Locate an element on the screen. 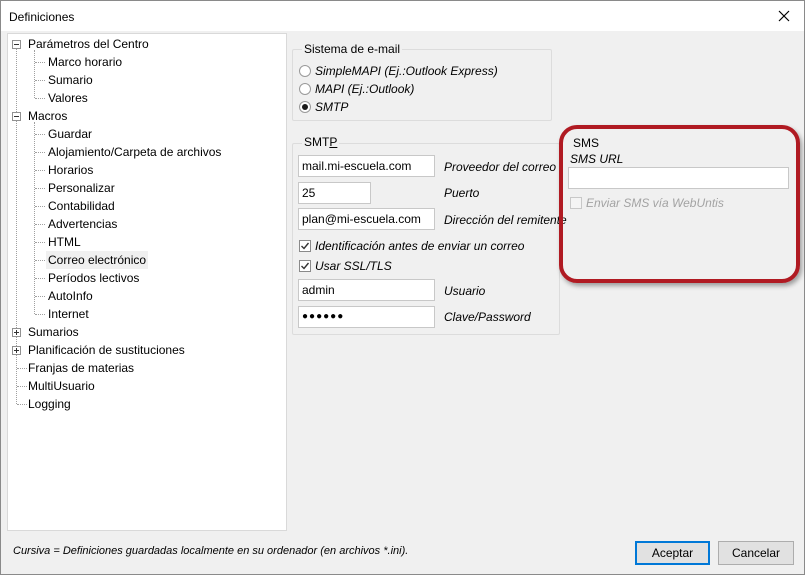 The width and height of the screenshot is (805, 575). ssl-checkbox: Usar SSL/TLS is located at coordinates (345, 266).